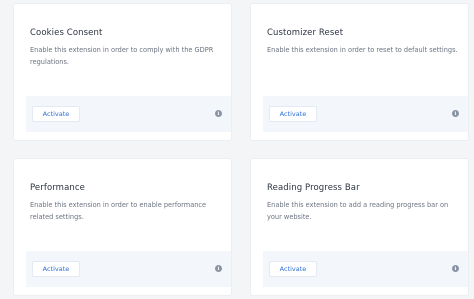  Describe the element at coordinates (313, 188) in the screenshot. I see `extension-title: Reading Progress Bar` at that location.